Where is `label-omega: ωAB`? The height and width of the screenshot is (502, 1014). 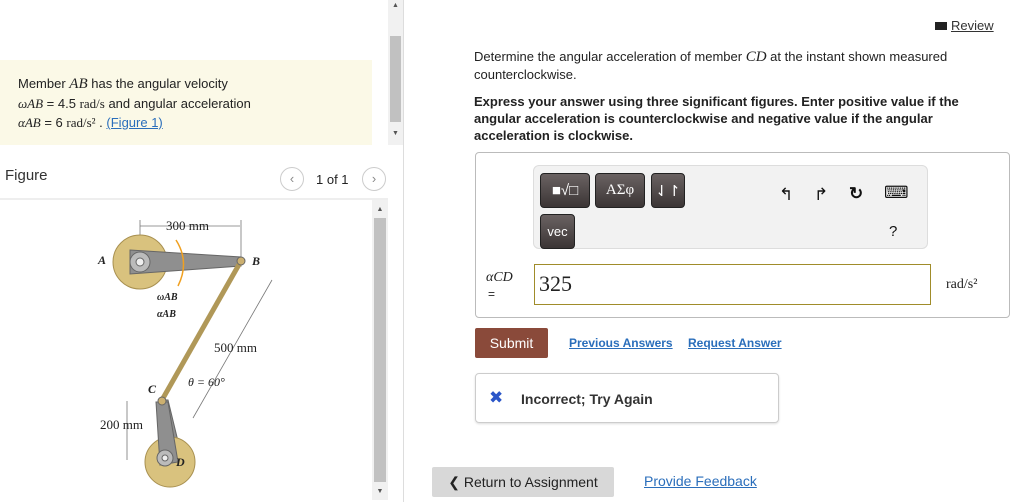
label-omega: ωAB is located at coordinates (167, 297).